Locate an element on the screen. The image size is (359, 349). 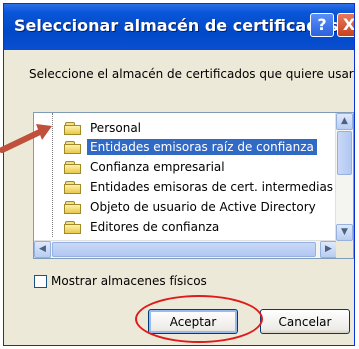
vertical-scrollbar: ▲ ▼ is located at coordinates (344, 177).